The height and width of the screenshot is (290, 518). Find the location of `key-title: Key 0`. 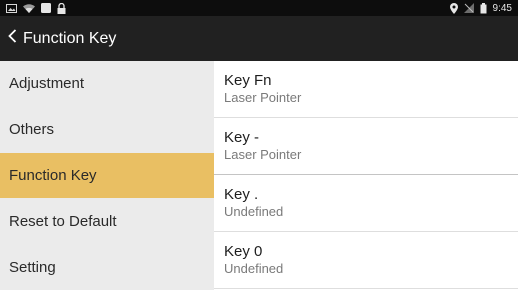

key-title: Key 0 is located at coordinates (243, 251).